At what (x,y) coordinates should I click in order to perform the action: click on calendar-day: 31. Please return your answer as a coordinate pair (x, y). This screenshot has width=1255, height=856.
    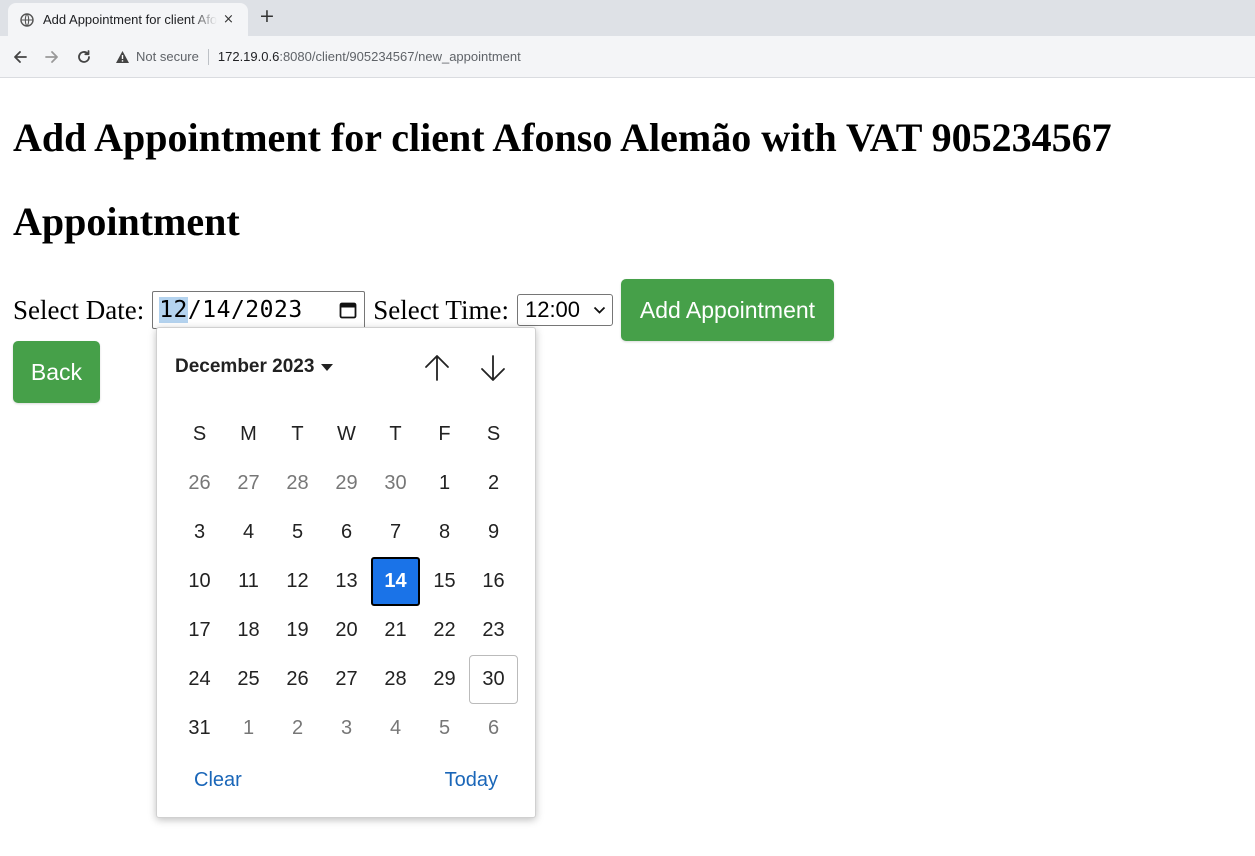
    Looking at the image, I should click on (199, 728).